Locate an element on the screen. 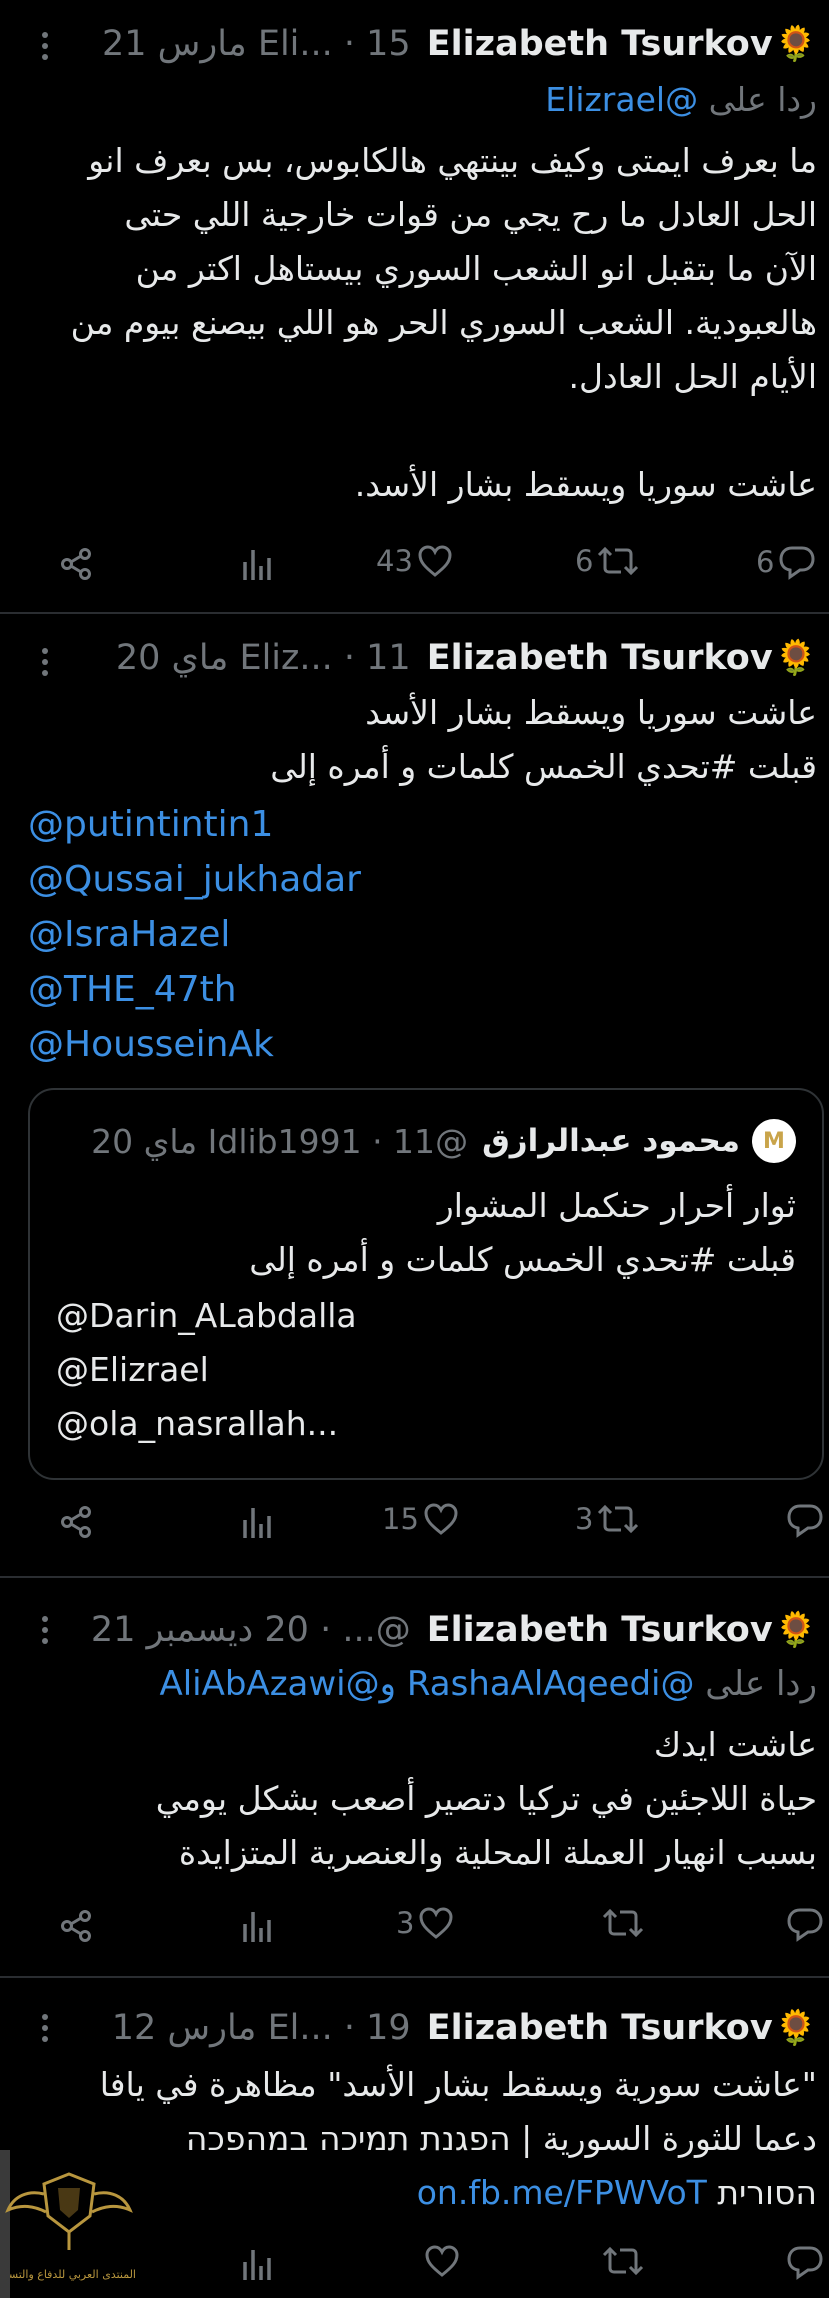 This screenshot has width=829, height=2298. external-link: on.fb.me/FPWVoT is located at coordinates (562, 2192).